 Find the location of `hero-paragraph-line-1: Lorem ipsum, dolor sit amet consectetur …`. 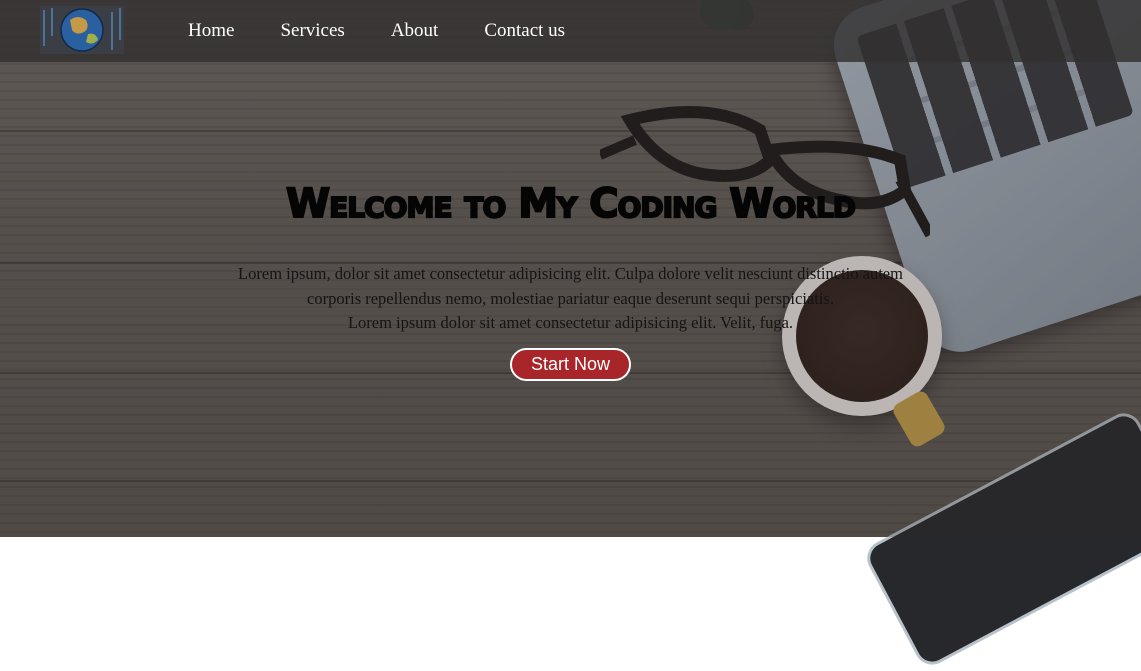

hero-paragraph-line-1: Lorem ipsum, dolor sit amet consectetur … is located at coordinates (570, 286).